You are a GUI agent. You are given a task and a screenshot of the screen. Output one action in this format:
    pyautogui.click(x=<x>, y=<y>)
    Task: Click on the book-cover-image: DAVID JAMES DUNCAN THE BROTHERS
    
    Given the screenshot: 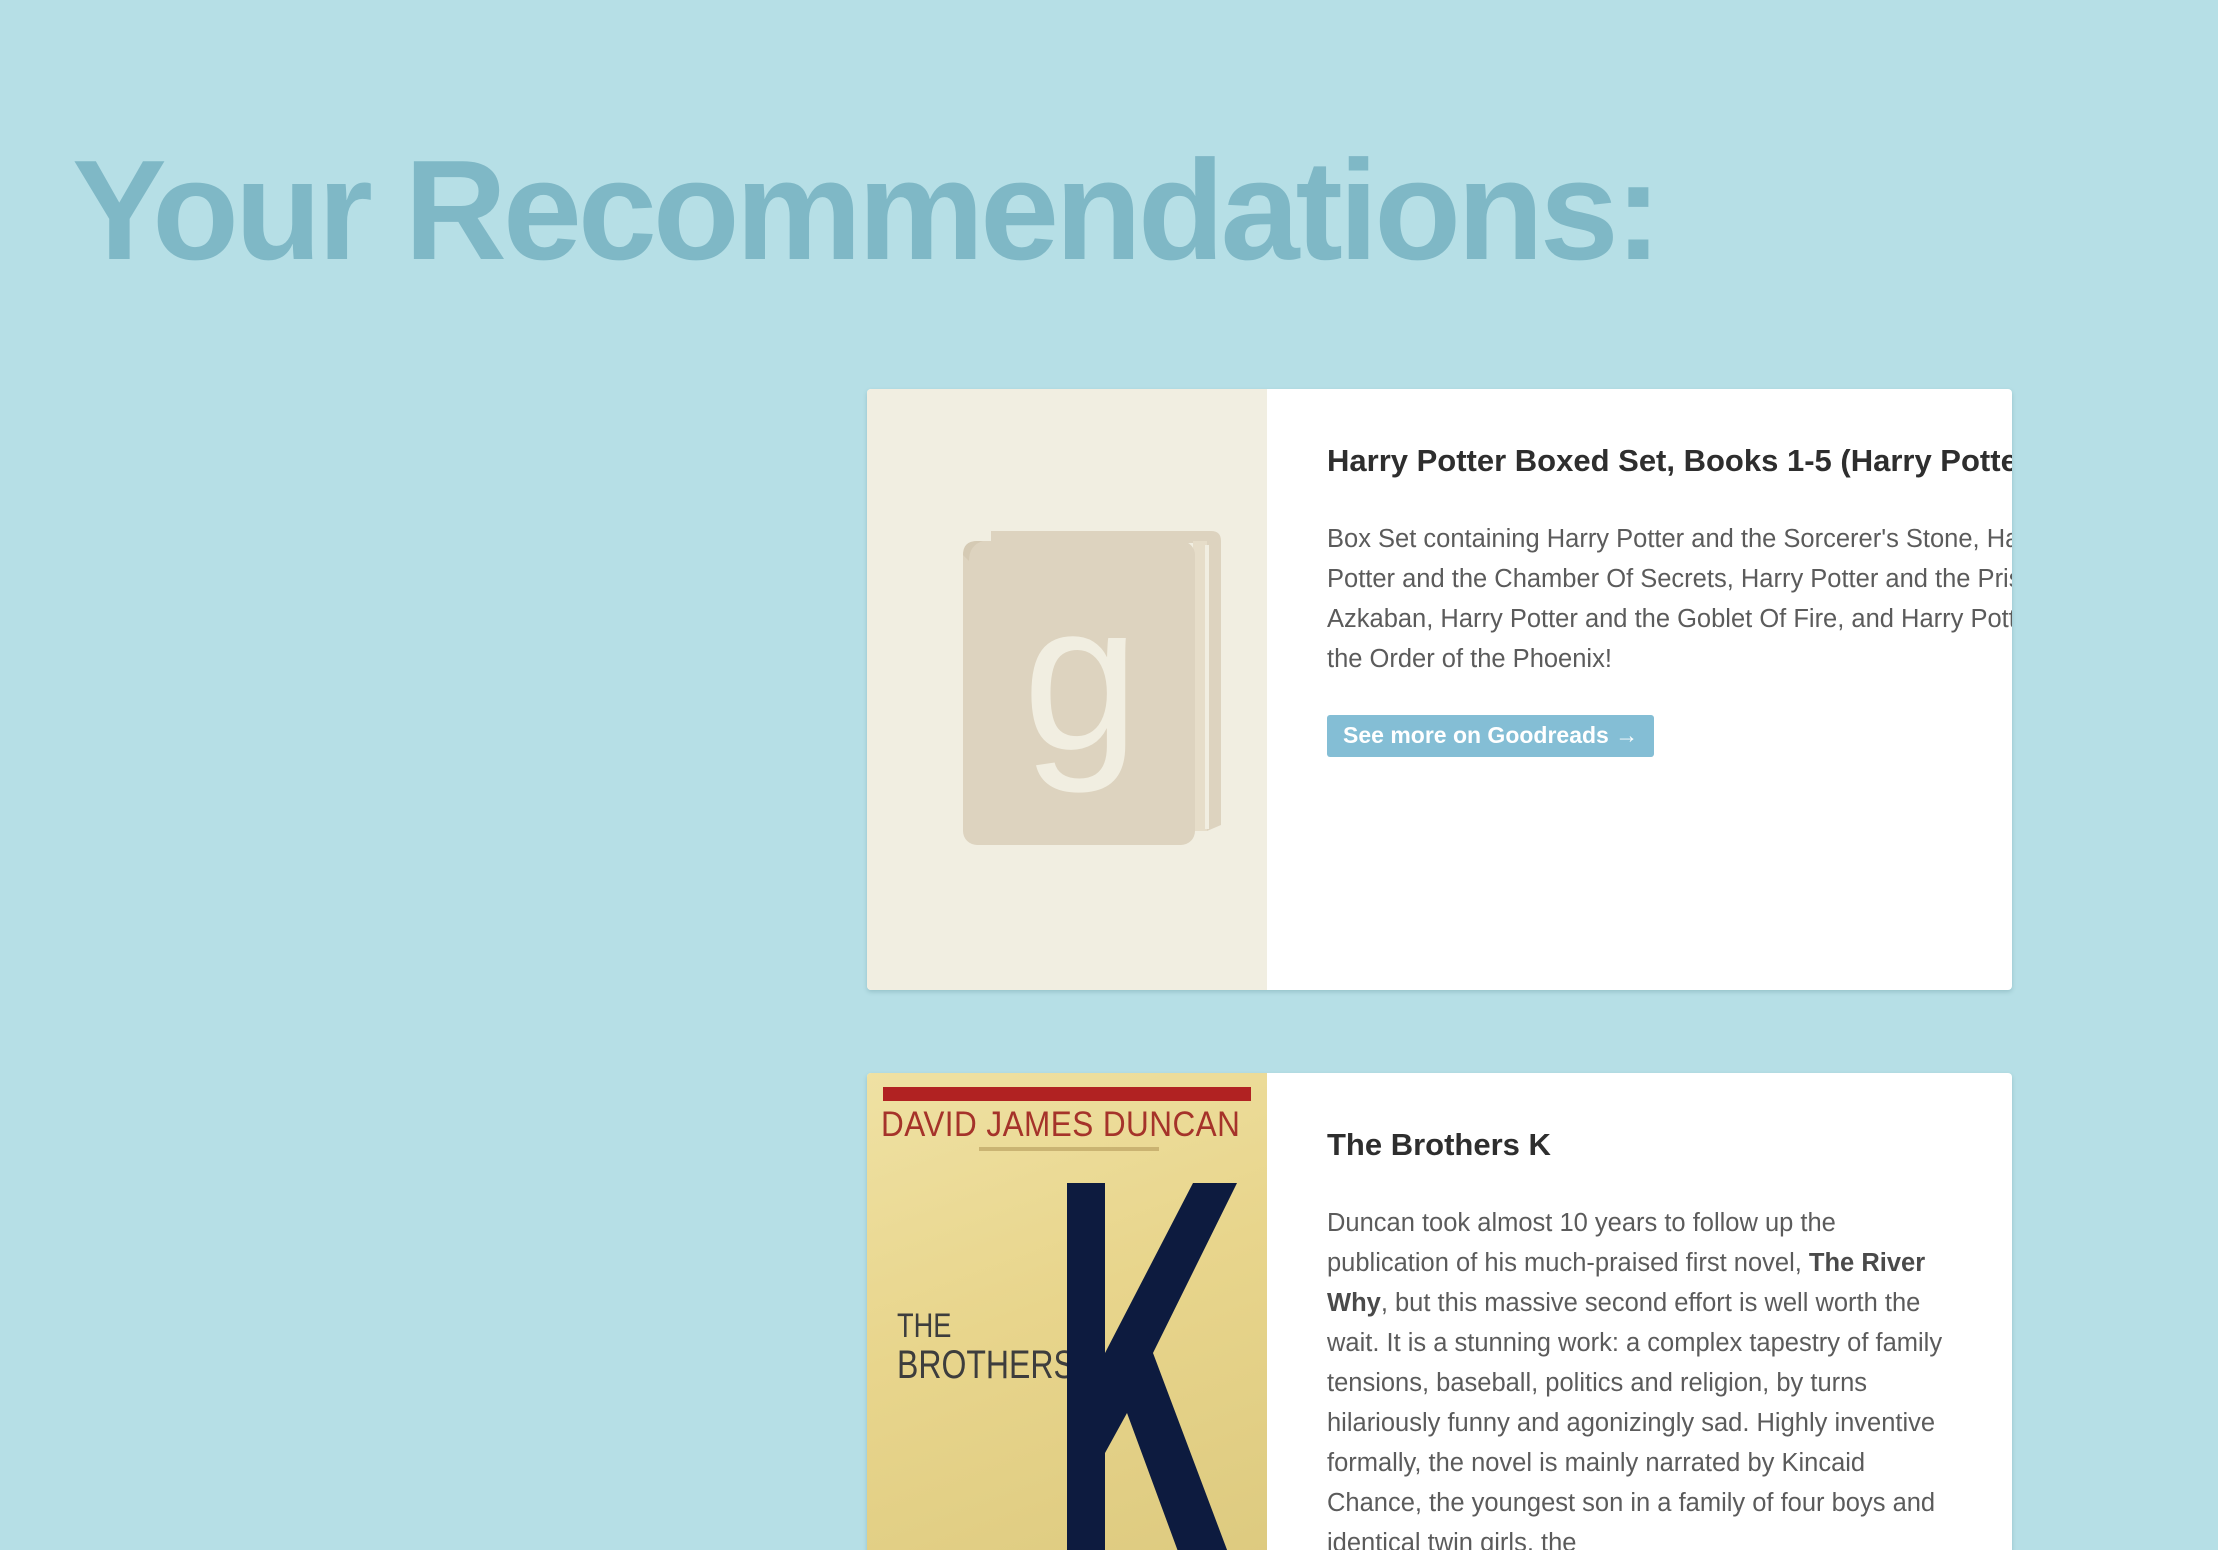 What is the action you would take?
    pyautogui.click(x=1067, y=1311)
    